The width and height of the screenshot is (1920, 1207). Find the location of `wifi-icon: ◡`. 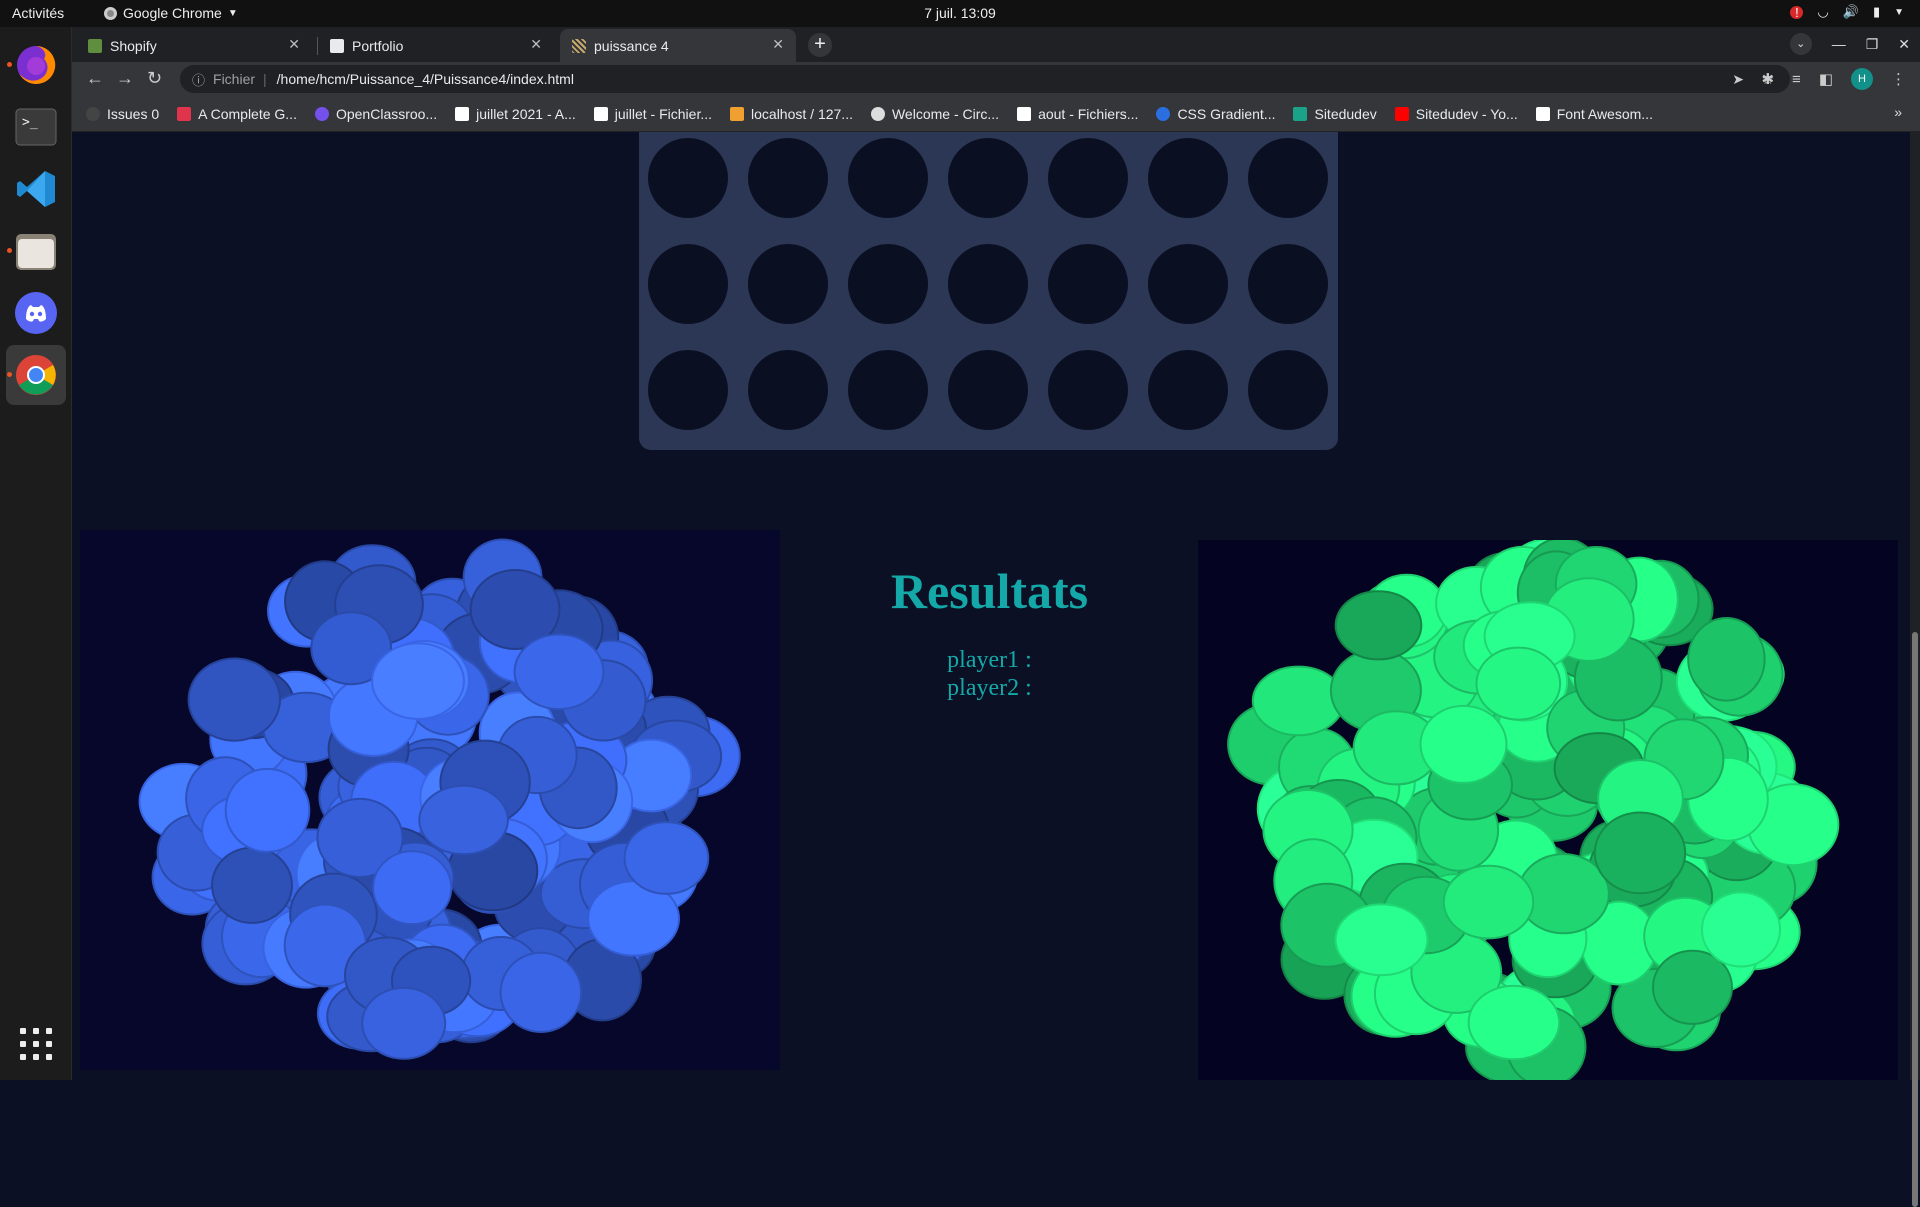

wifi-icon: ◡ is located at coordinates (1823, 11).